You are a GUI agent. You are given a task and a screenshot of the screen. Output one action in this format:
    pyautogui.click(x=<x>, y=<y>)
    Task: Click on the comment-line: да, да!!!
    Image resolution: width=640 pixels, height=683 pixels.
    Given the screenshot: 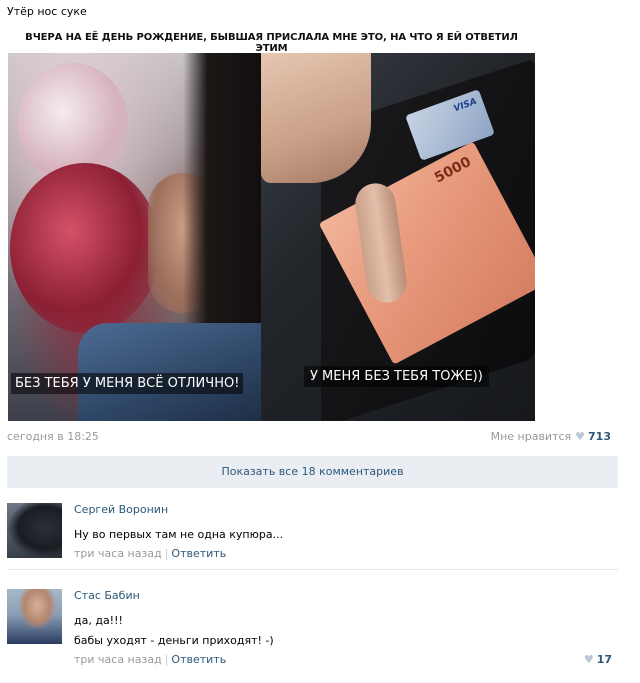 What is the action you would take?
    pyautogui.click(x=98, y=620)
    